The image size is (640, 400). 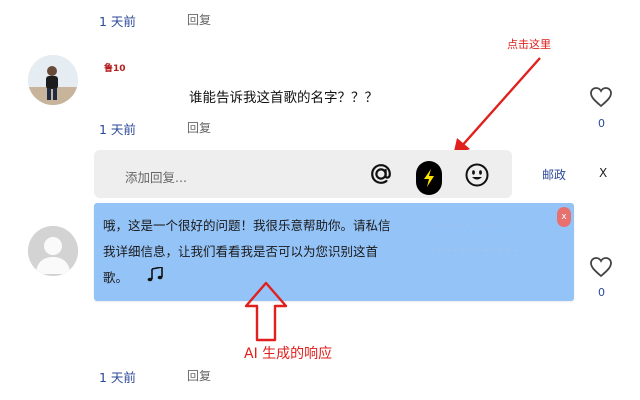 What do you see at coordinates (554, 174) in the screenshot?
I see `post-button: 邮政` at bounding box center [554, 174].